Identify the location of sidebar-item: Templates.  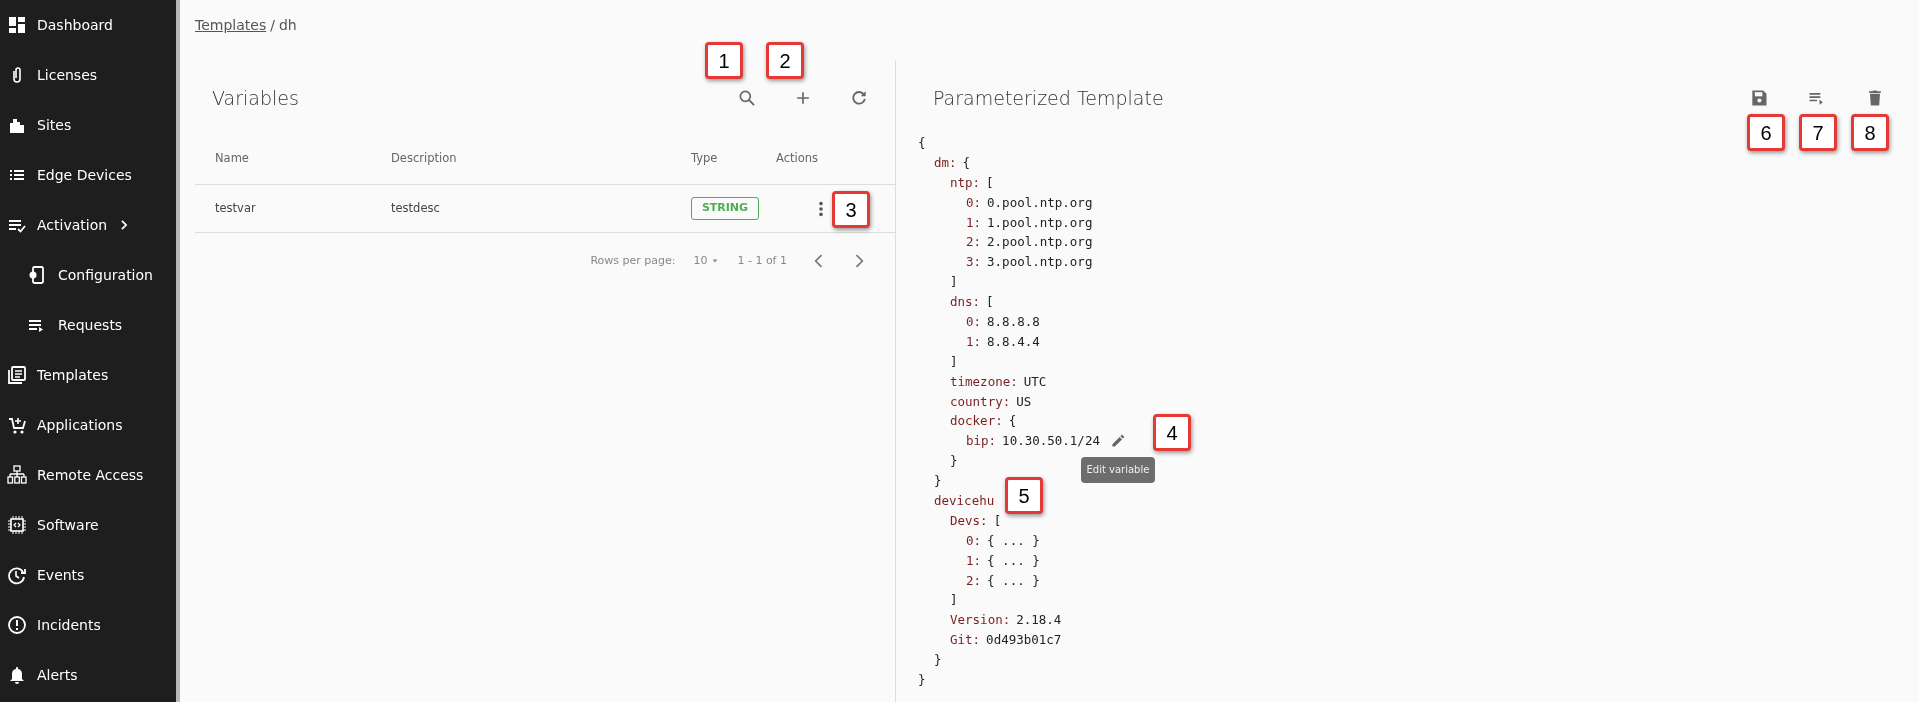
(88, 375).